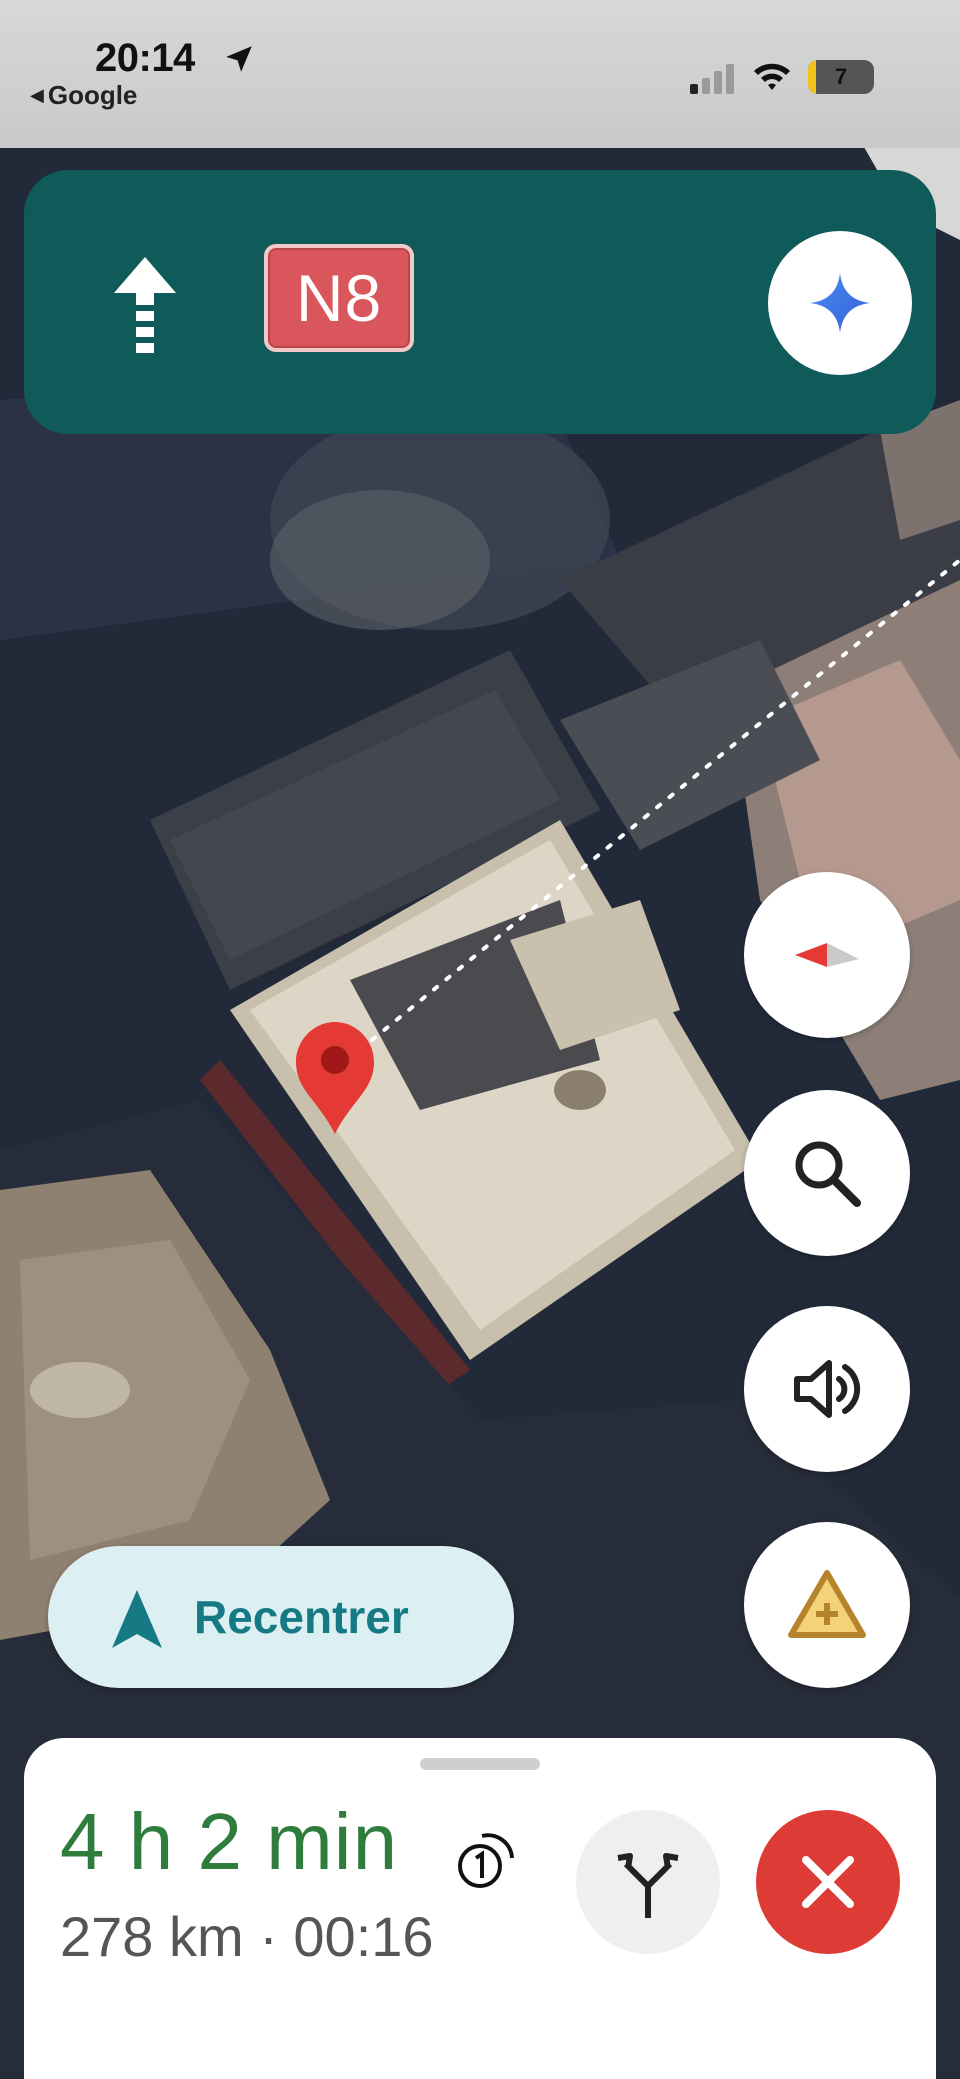  What do you see at coordinates (247, 1936) in the screenshot?
I see `trip-distance-arrival: 278 km · 00:16` at bounding box center [247, 1936].